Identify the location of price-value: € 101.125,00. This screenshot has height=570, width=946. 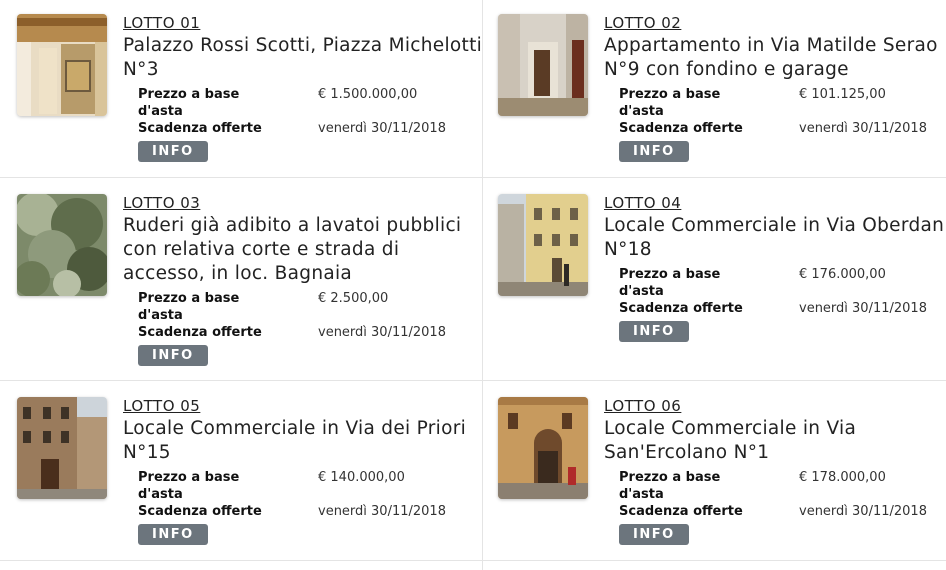
(842, 94).